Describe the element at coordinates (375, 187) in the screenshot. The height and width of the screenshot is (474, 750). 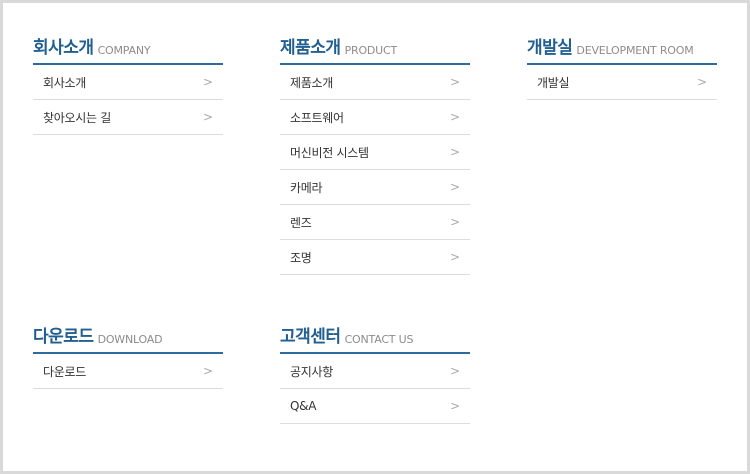
I see `menu-item-camera: 카메라 >` at that location.